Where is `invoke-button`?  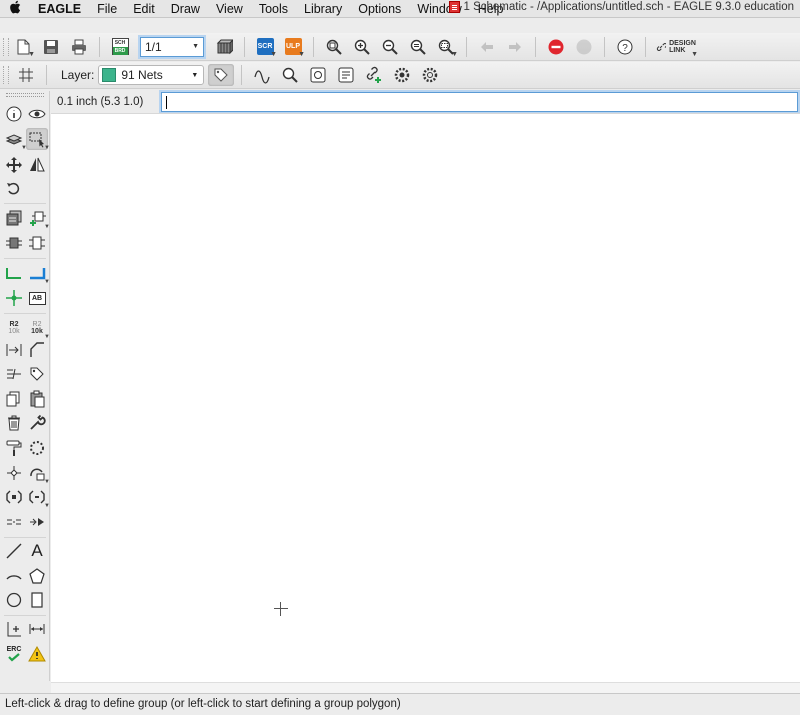
invoke-button is located at coordinates (14, 473).